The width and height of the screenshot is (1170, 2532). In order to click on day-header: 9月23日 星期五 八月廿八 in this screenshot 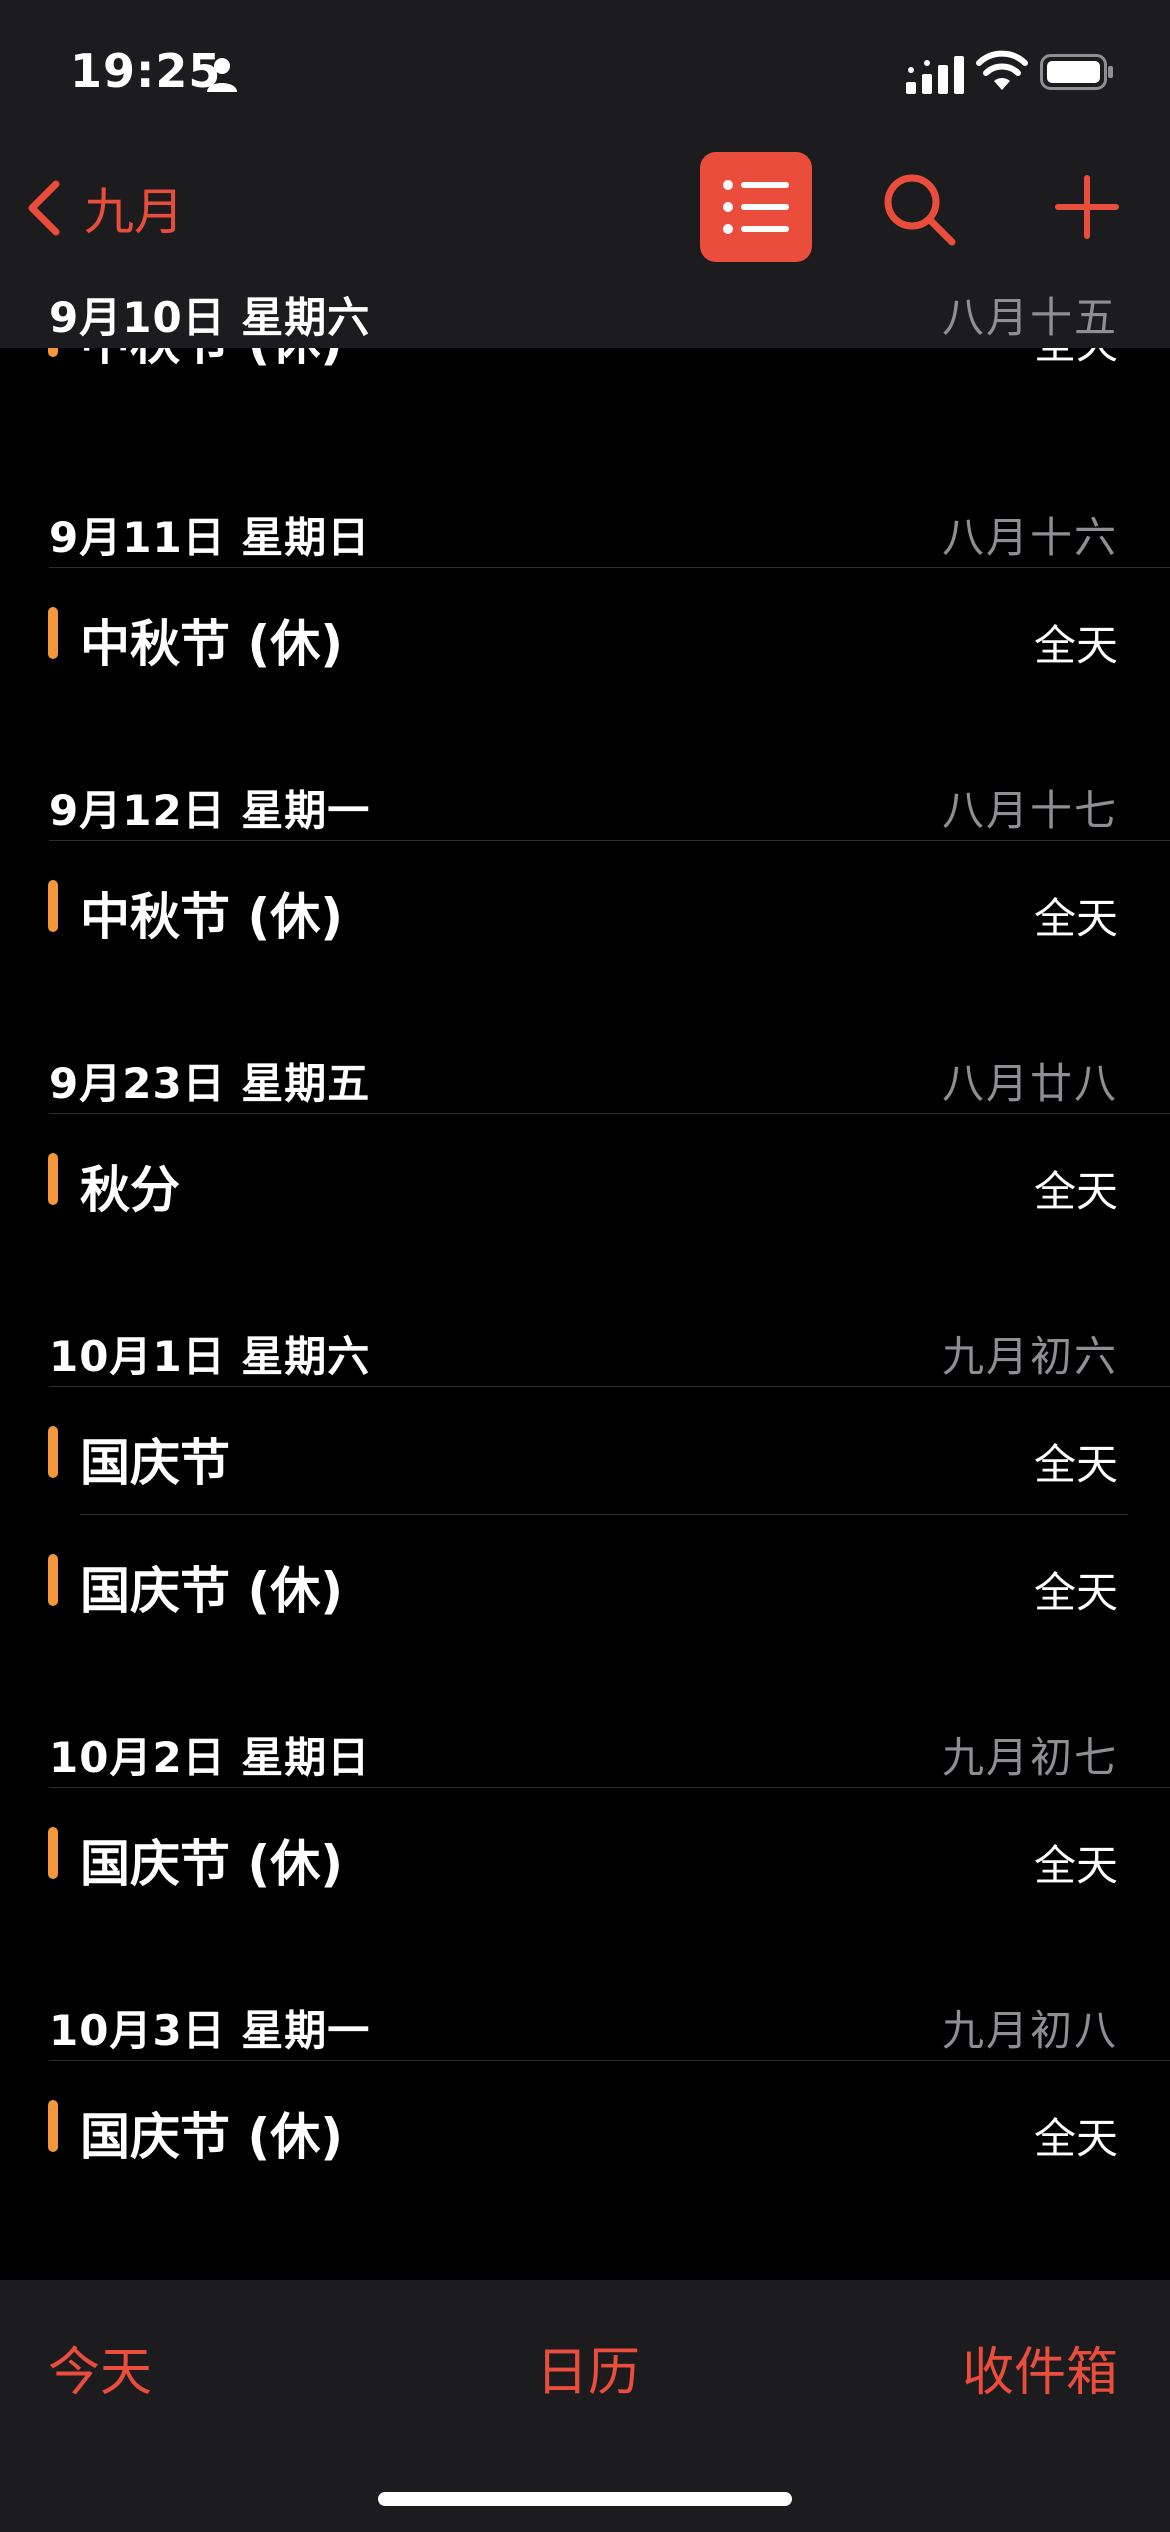, I will do `click(585, 1075)`.